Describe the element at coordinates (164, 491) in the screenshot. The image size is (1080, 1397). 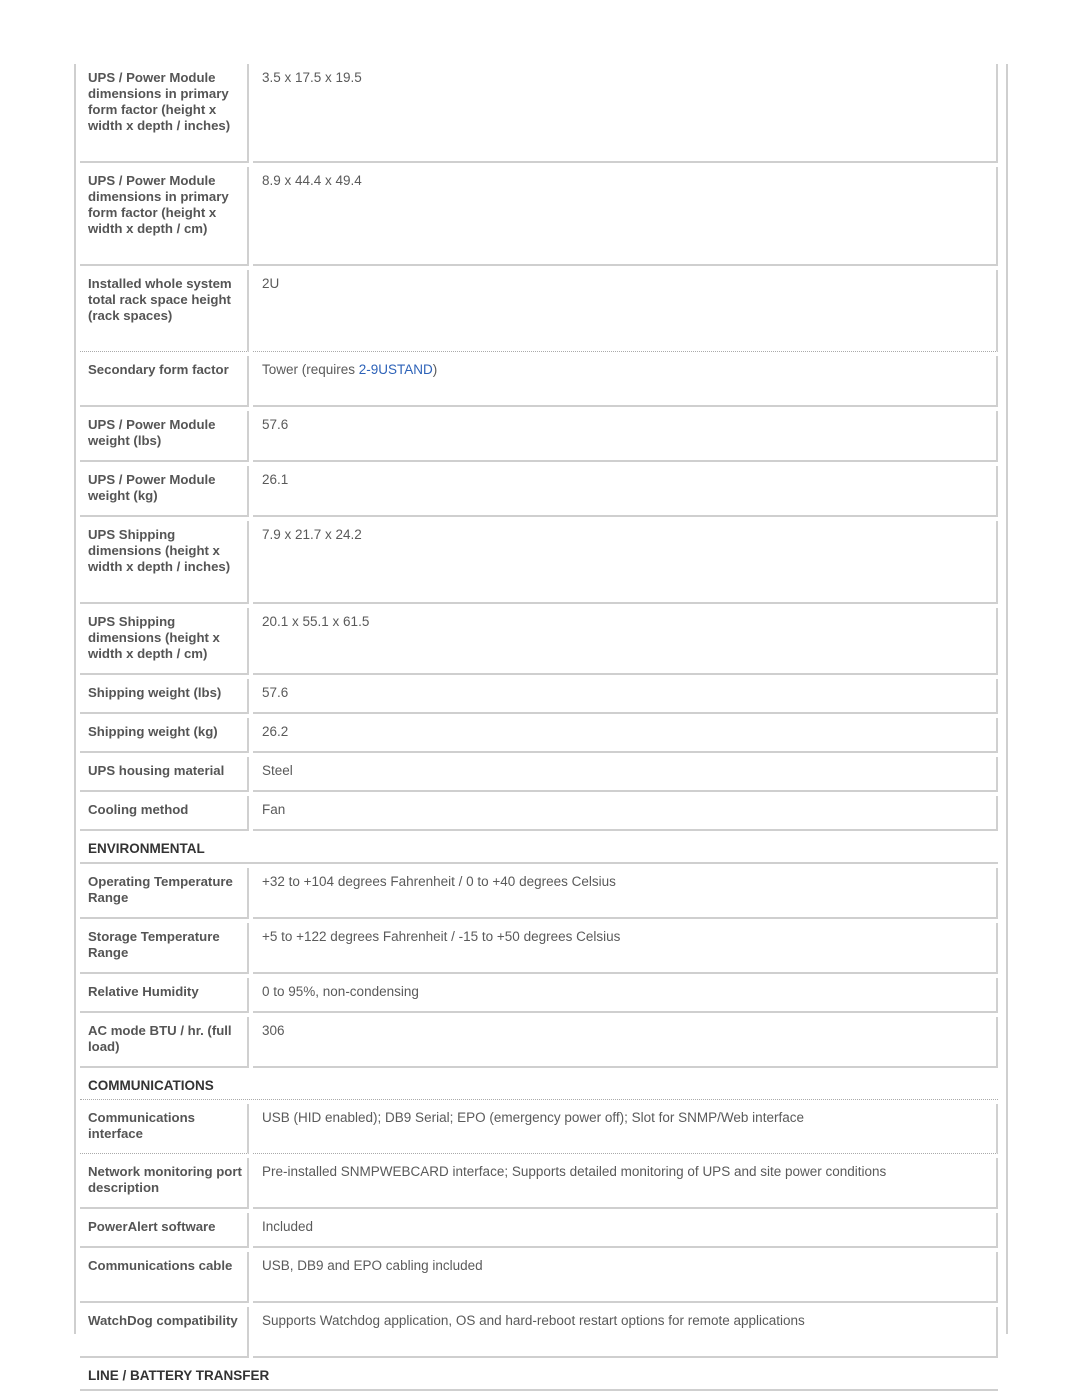
I see `spec-label: UPS / Power Module weight (kg)` at that location.